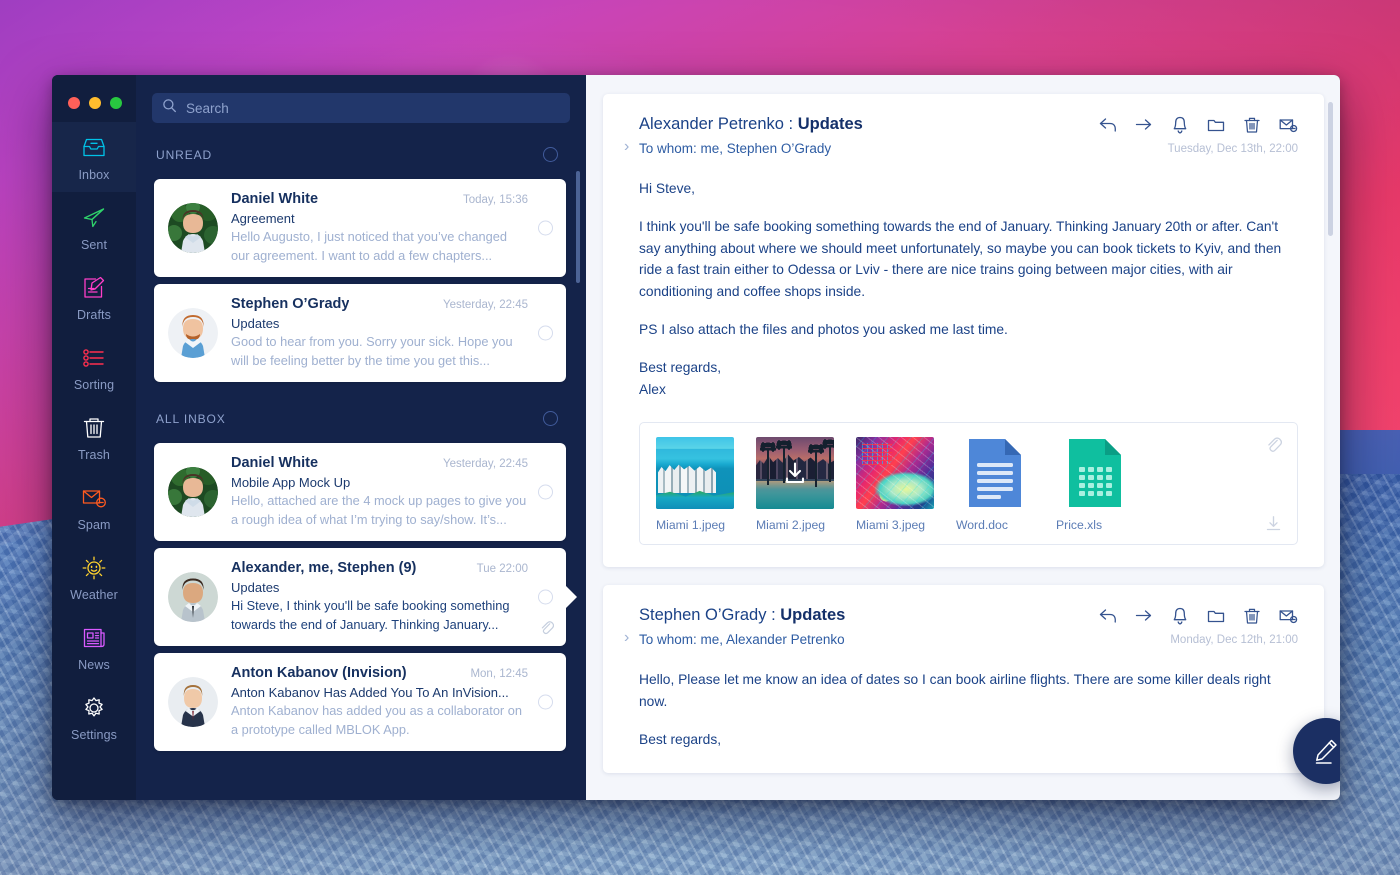  Describe the element at coordinates (1234, 639) in the screenshot. I see `email-date: Monday, Dec 12th, 21:00` at that location.